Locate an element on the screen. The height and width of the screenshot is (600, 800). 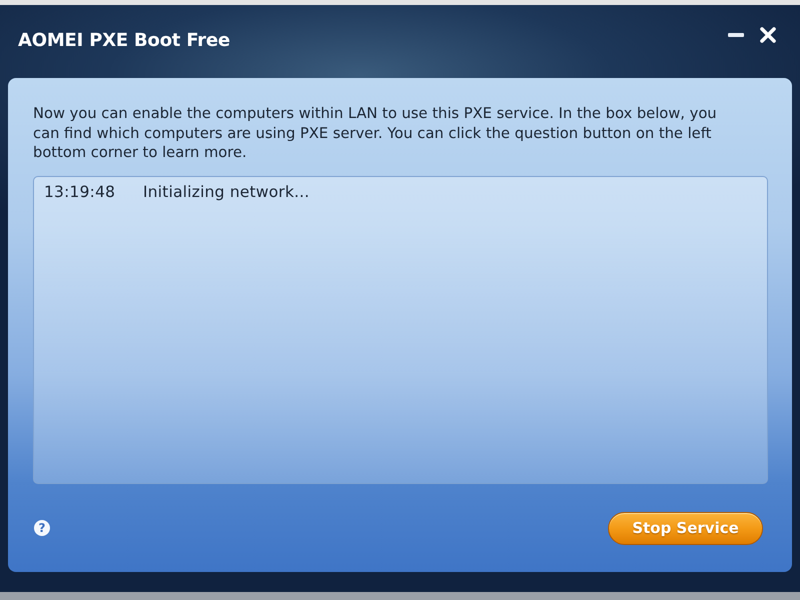
log-time: 13:19:48 is located at coordinates (80, 192).